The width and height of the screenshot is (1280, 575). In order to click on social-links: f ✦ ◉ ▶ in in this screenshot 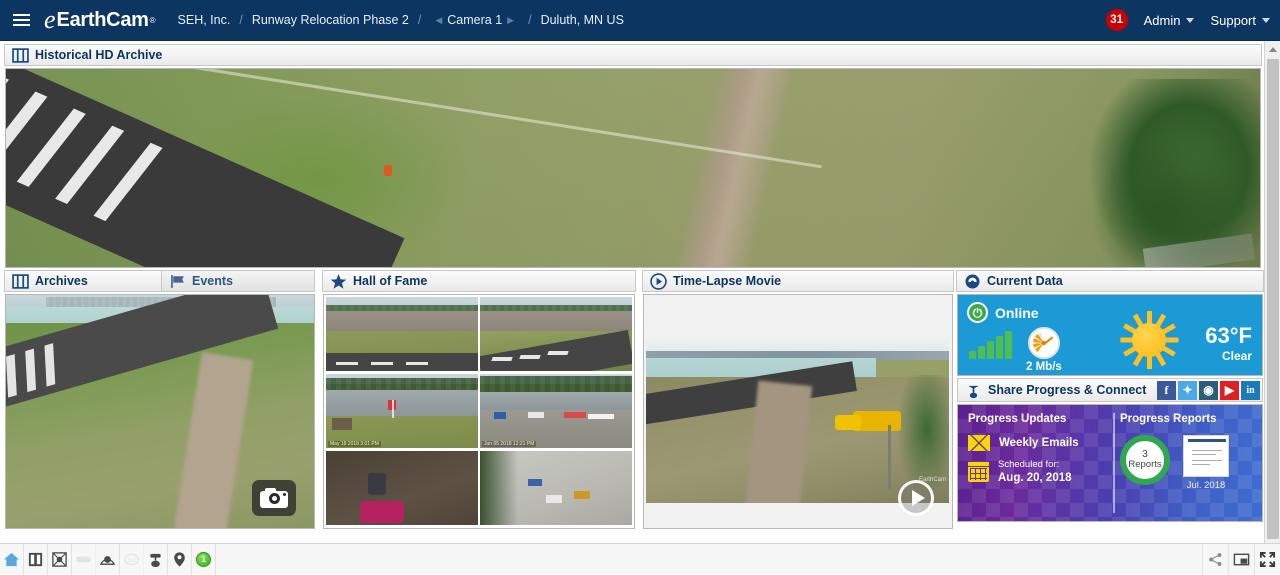, I will do `click(1208, 390)`.